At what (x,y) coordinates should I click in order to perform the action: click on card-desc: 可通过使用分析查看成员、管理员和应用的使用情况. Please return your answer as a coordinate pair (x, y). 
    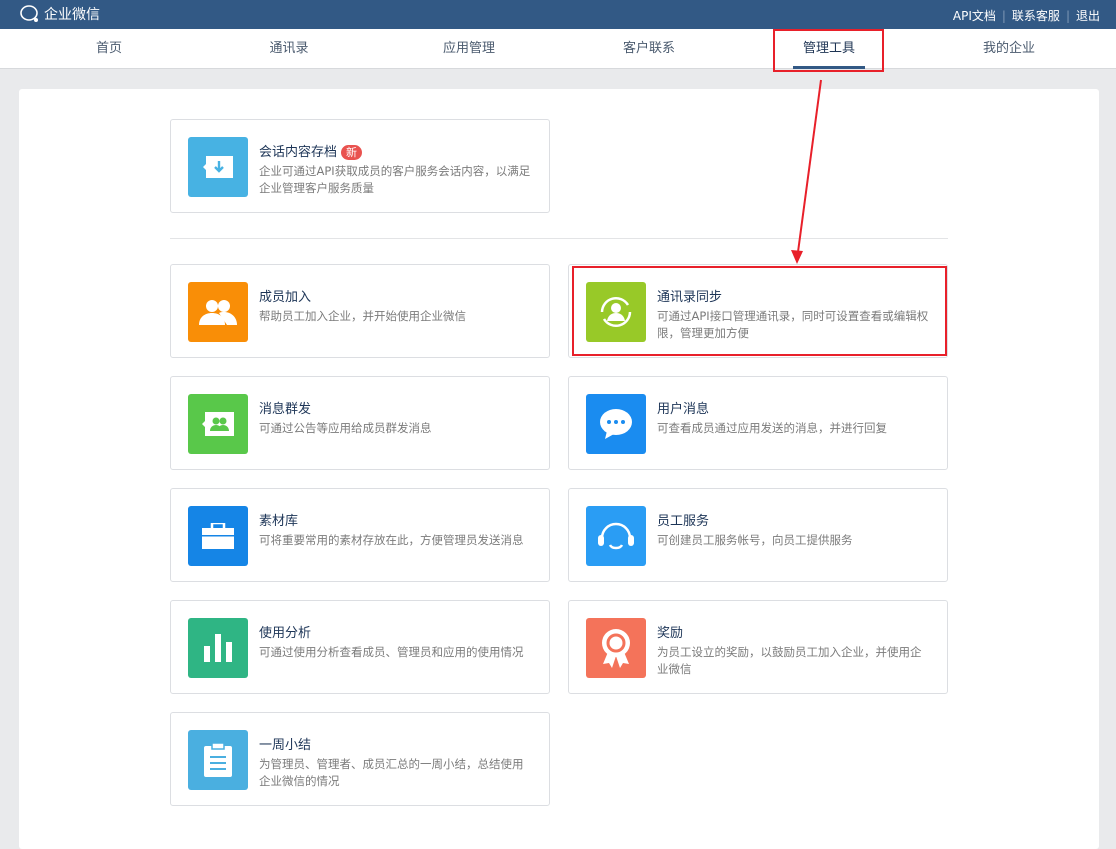
    Looking at the image, I should click on (391, 652).